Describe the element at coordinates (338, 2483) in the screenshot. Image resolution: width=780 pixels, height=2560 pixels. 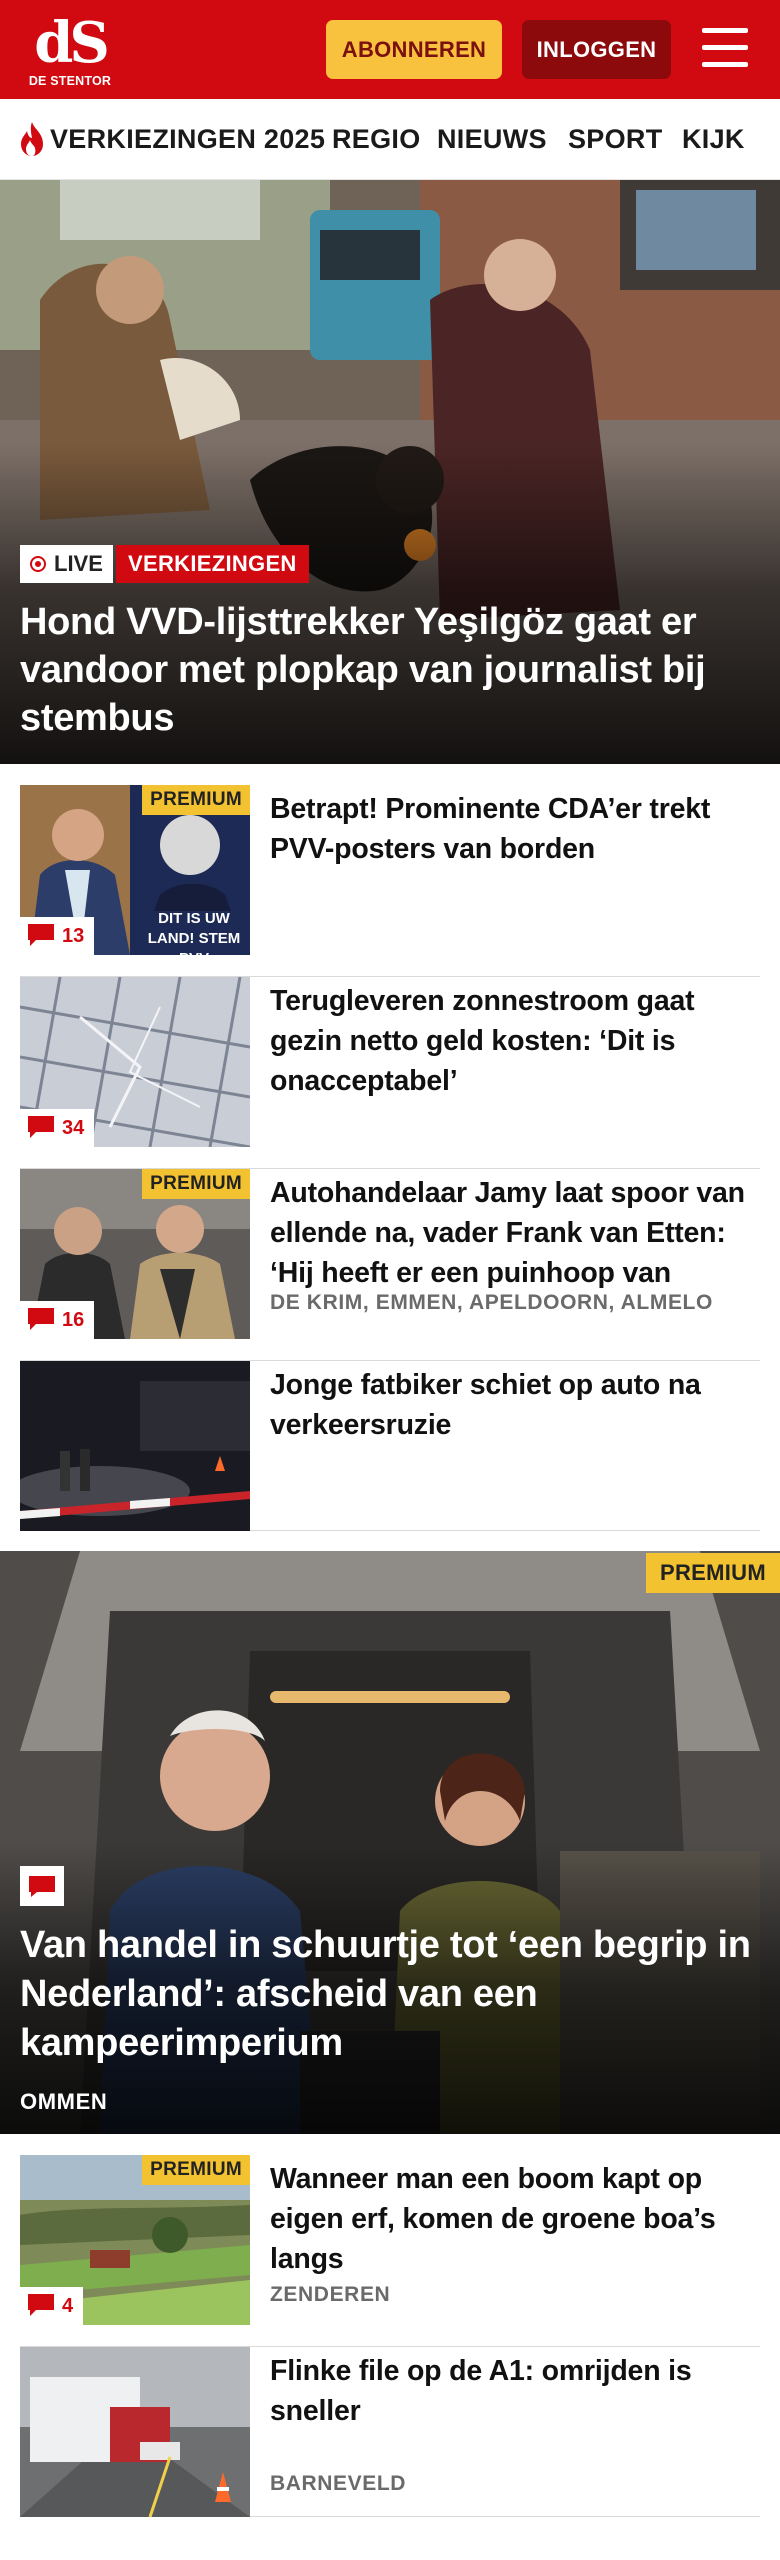
I see `article-location: BARNEVELD` at that location.